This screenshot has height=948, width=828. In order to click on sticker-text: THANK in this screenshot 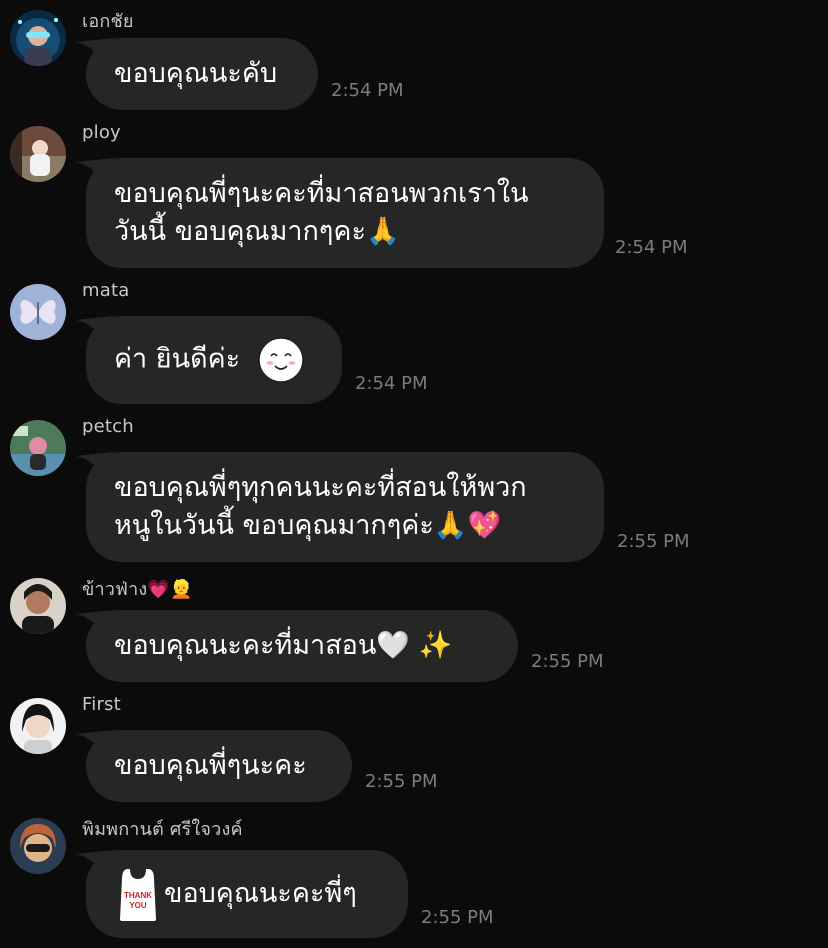, I will do `click(138, 895)`.